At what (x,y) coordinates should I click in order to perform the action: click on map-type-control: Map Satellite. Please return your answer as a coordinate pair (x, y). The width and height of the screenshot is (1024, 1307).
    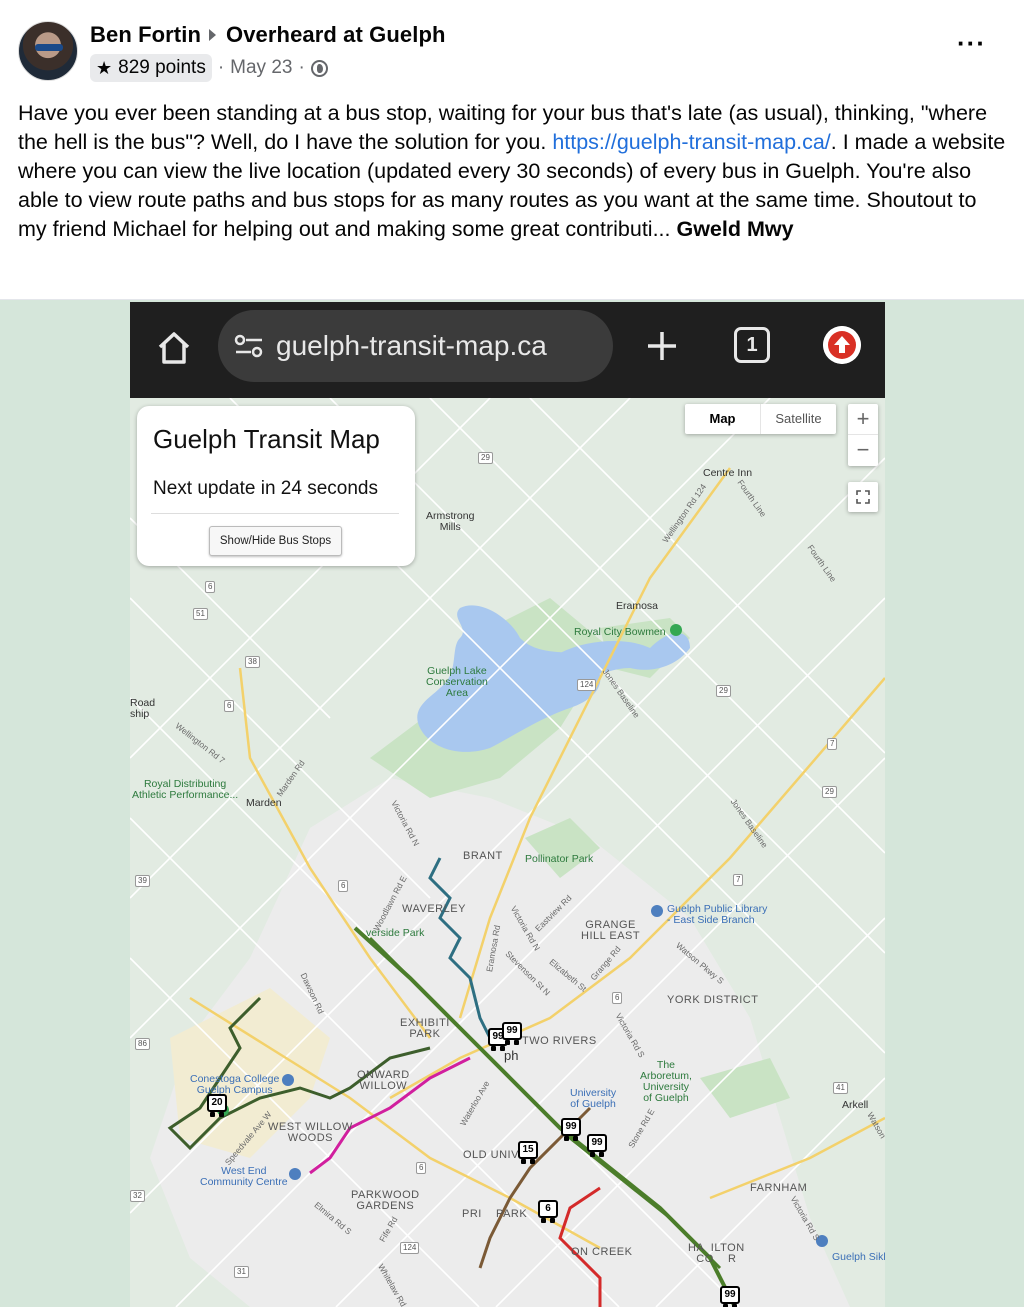
    Looking at the image, I should click on (760, 419).